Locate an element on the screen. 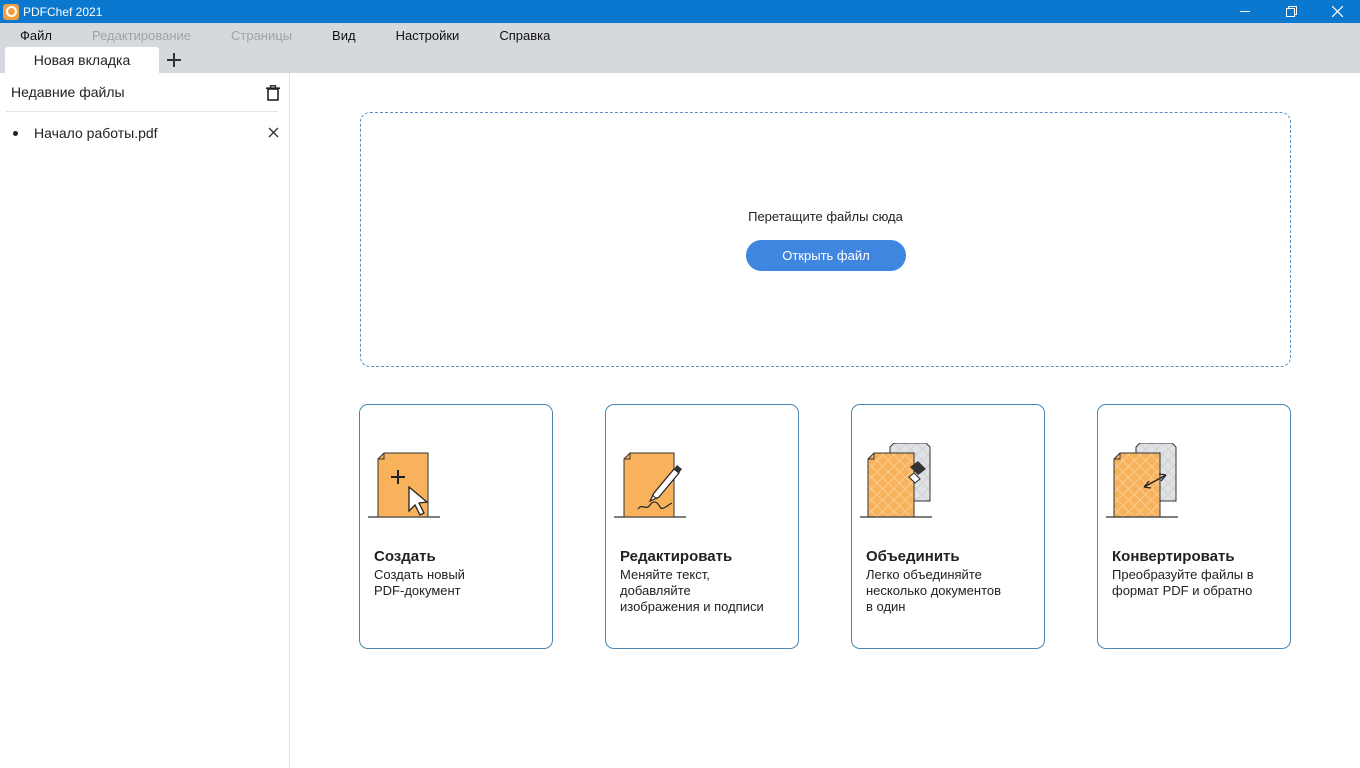  card-title: Редактировать is located at coordinates (676, 556).